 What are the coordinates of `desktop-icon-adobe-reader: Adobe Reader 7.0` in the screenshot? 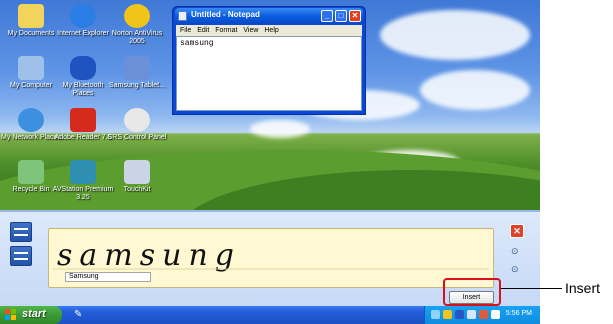 It's located at (83, 125).